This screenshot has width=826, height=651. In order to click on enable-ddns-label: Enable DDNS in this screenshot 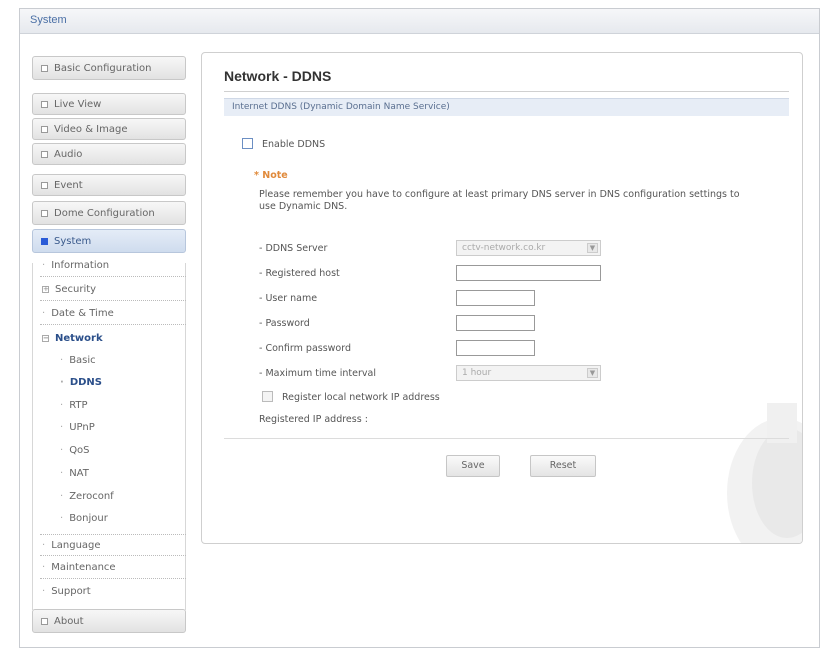, I will do `click(294, 144)`.